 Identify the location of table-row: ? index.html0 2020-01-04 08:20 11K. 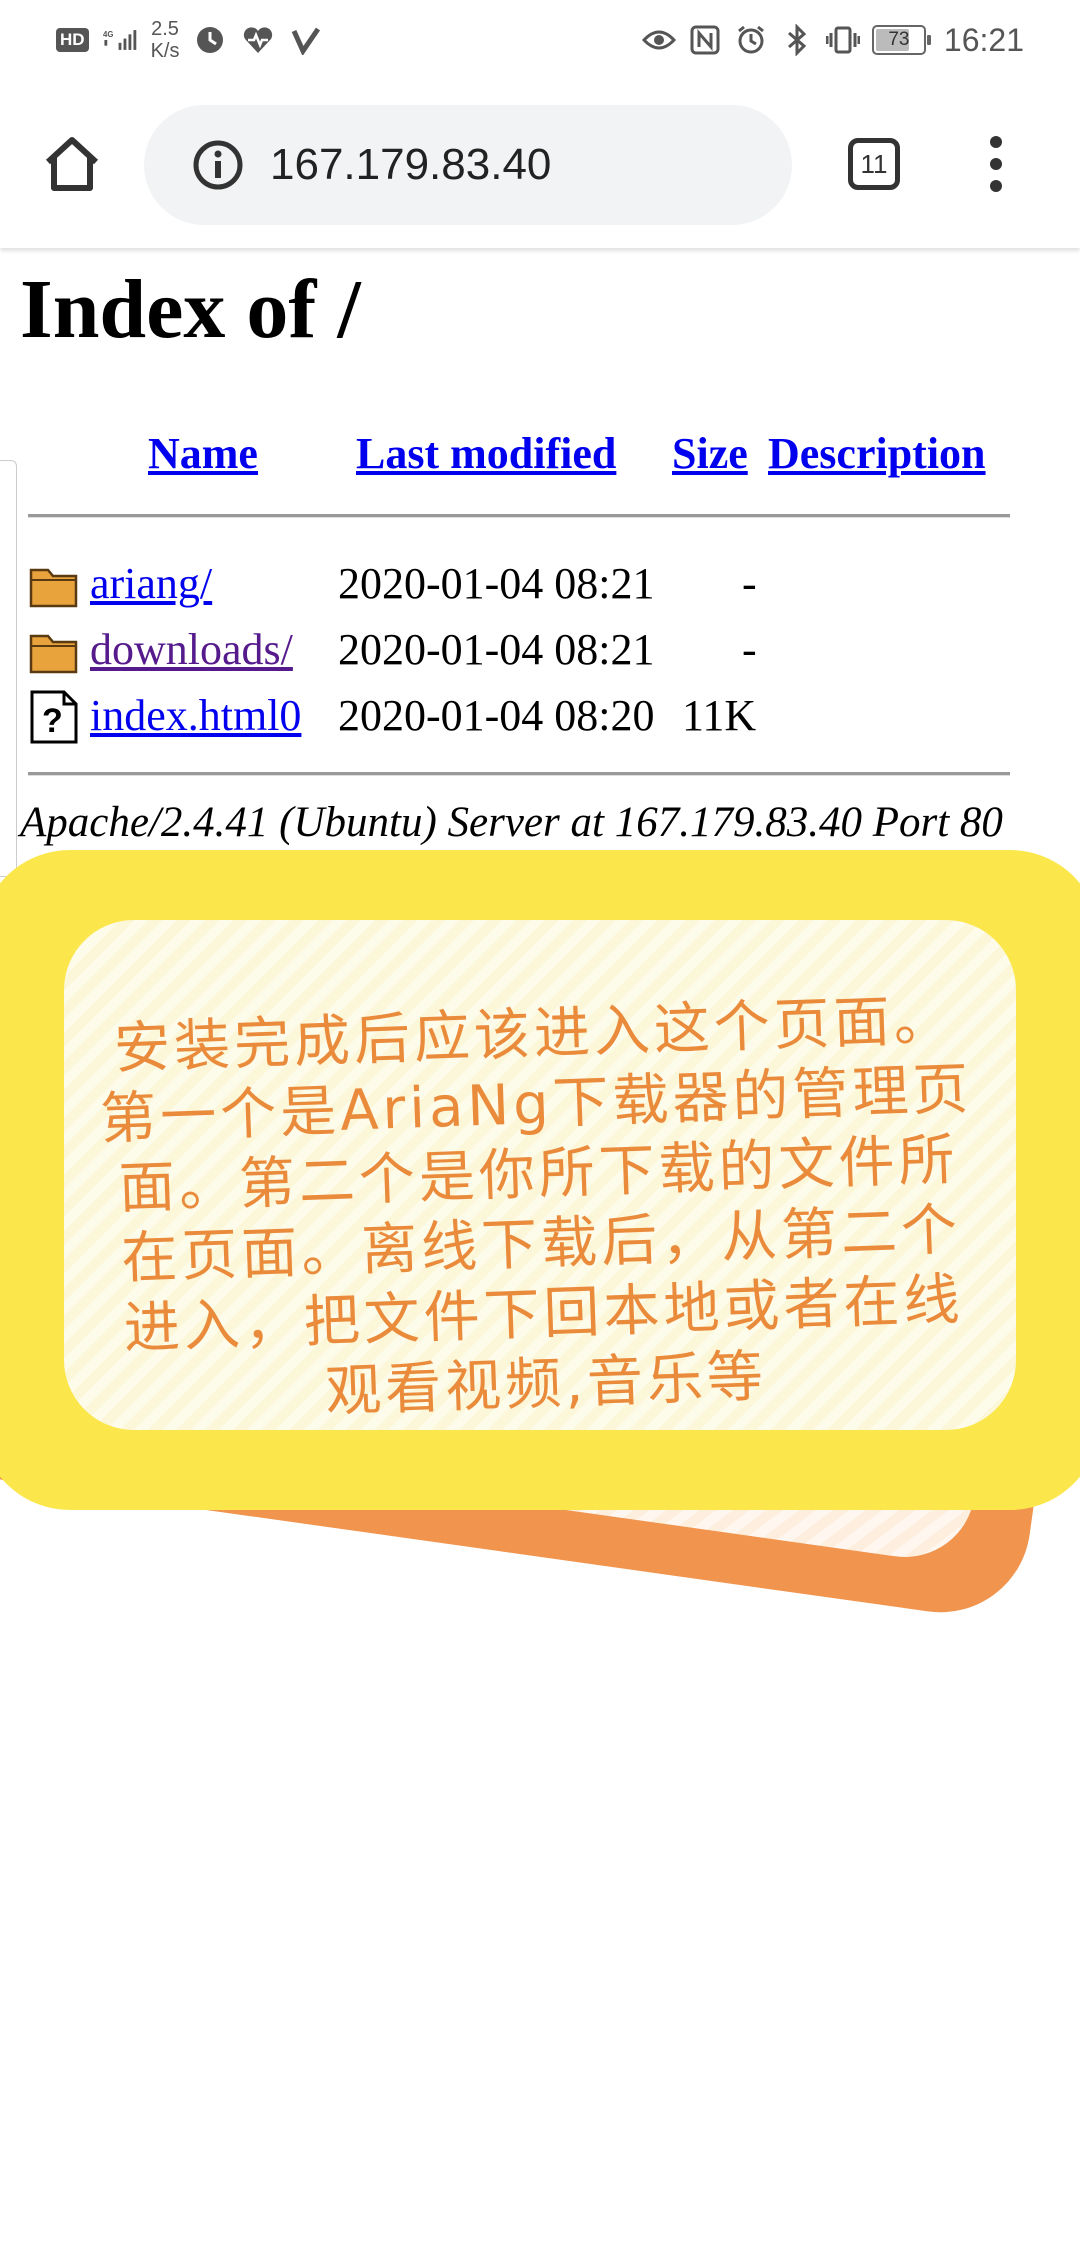
(521, 716).